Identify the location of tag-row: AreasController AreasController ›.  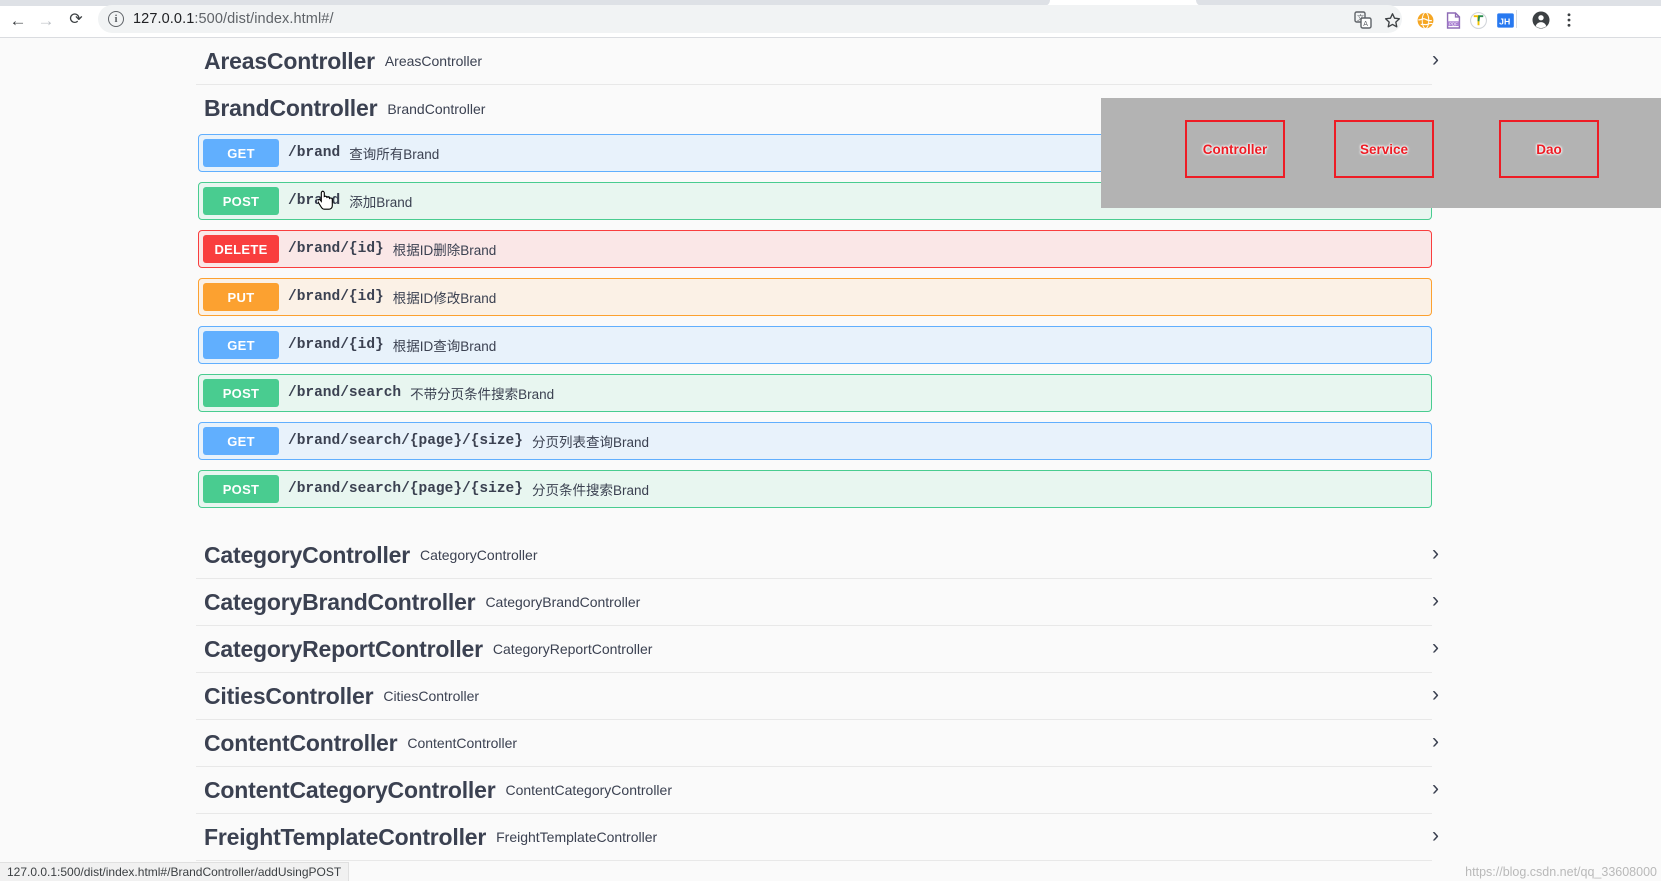
(817, 61).